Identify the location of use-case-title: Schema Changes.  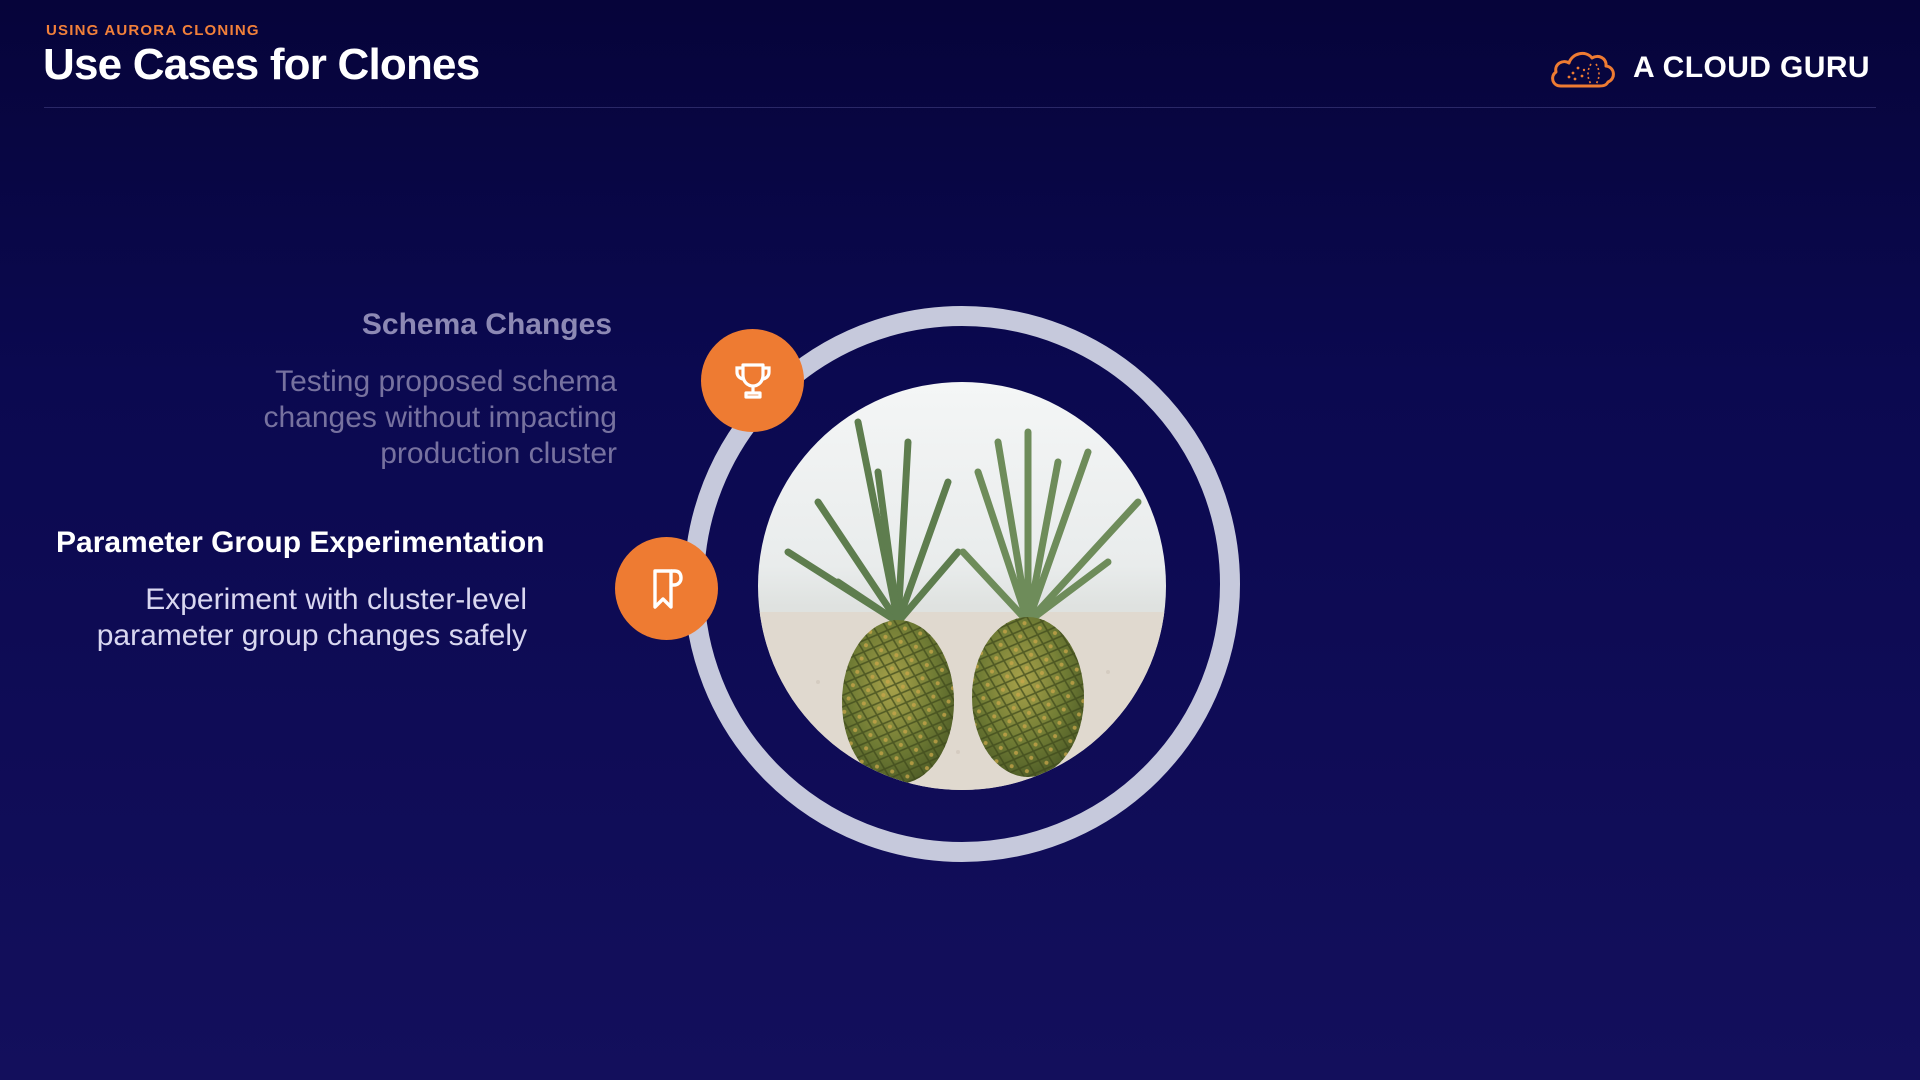
(486, 324).